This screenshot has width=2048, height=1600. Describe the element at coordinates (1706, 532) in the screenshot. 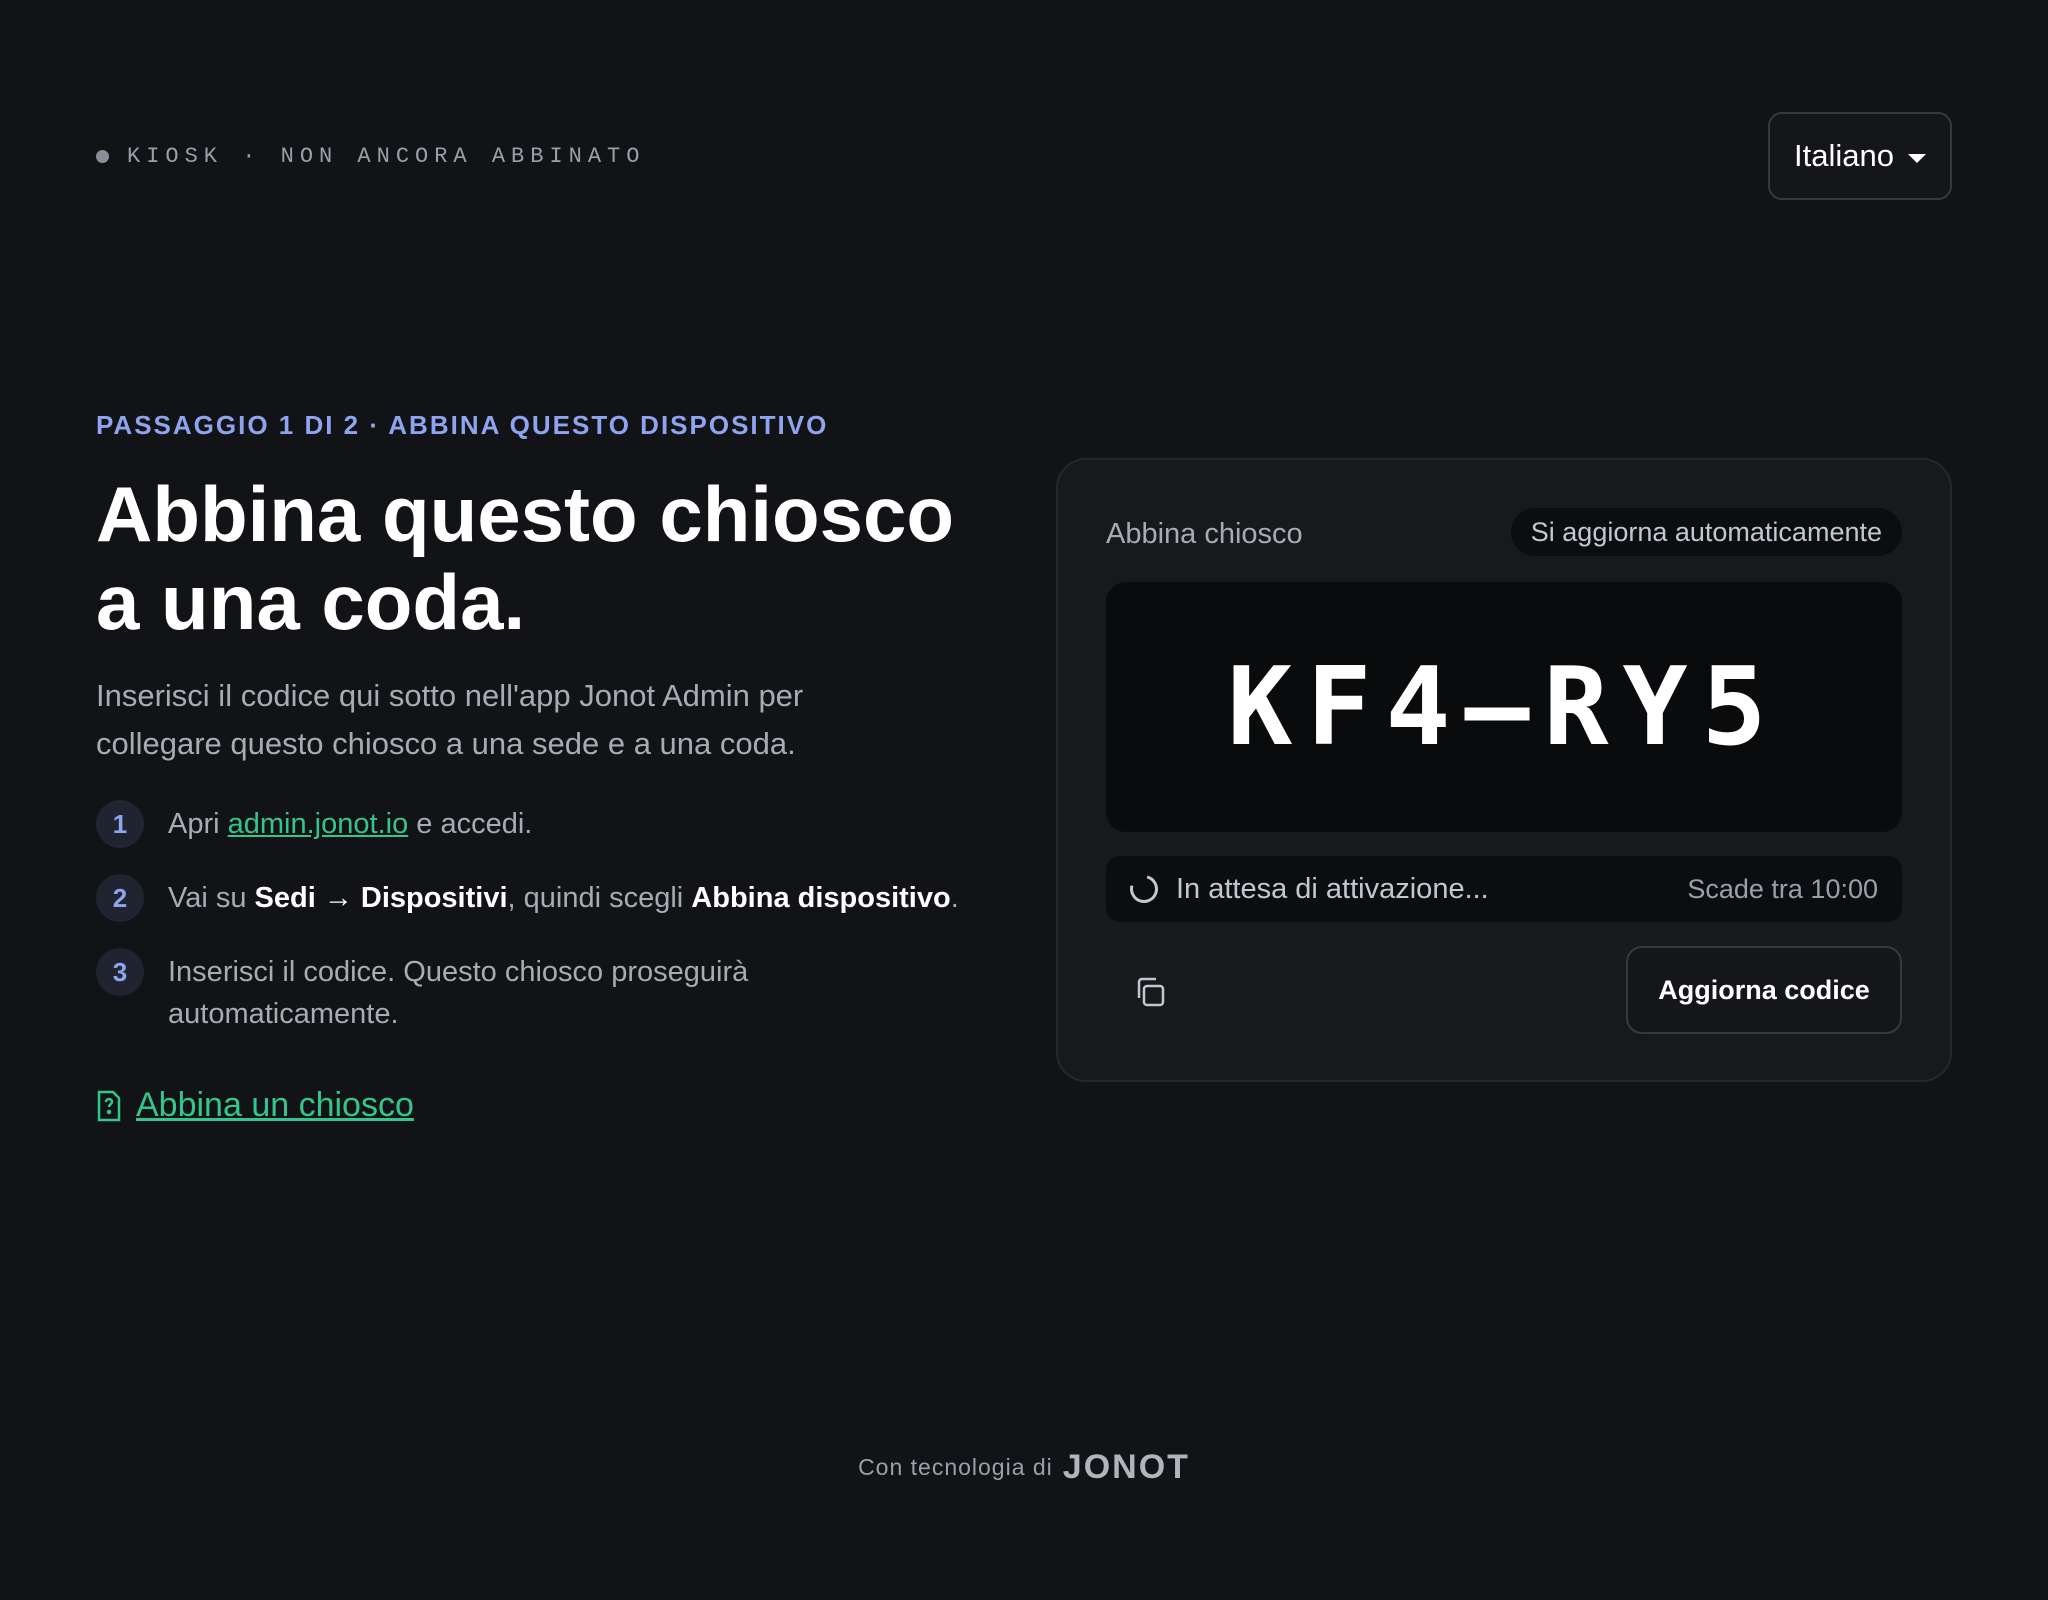

I see `auto-refresh-badge: Si aggiorna automaticamente` at that location.